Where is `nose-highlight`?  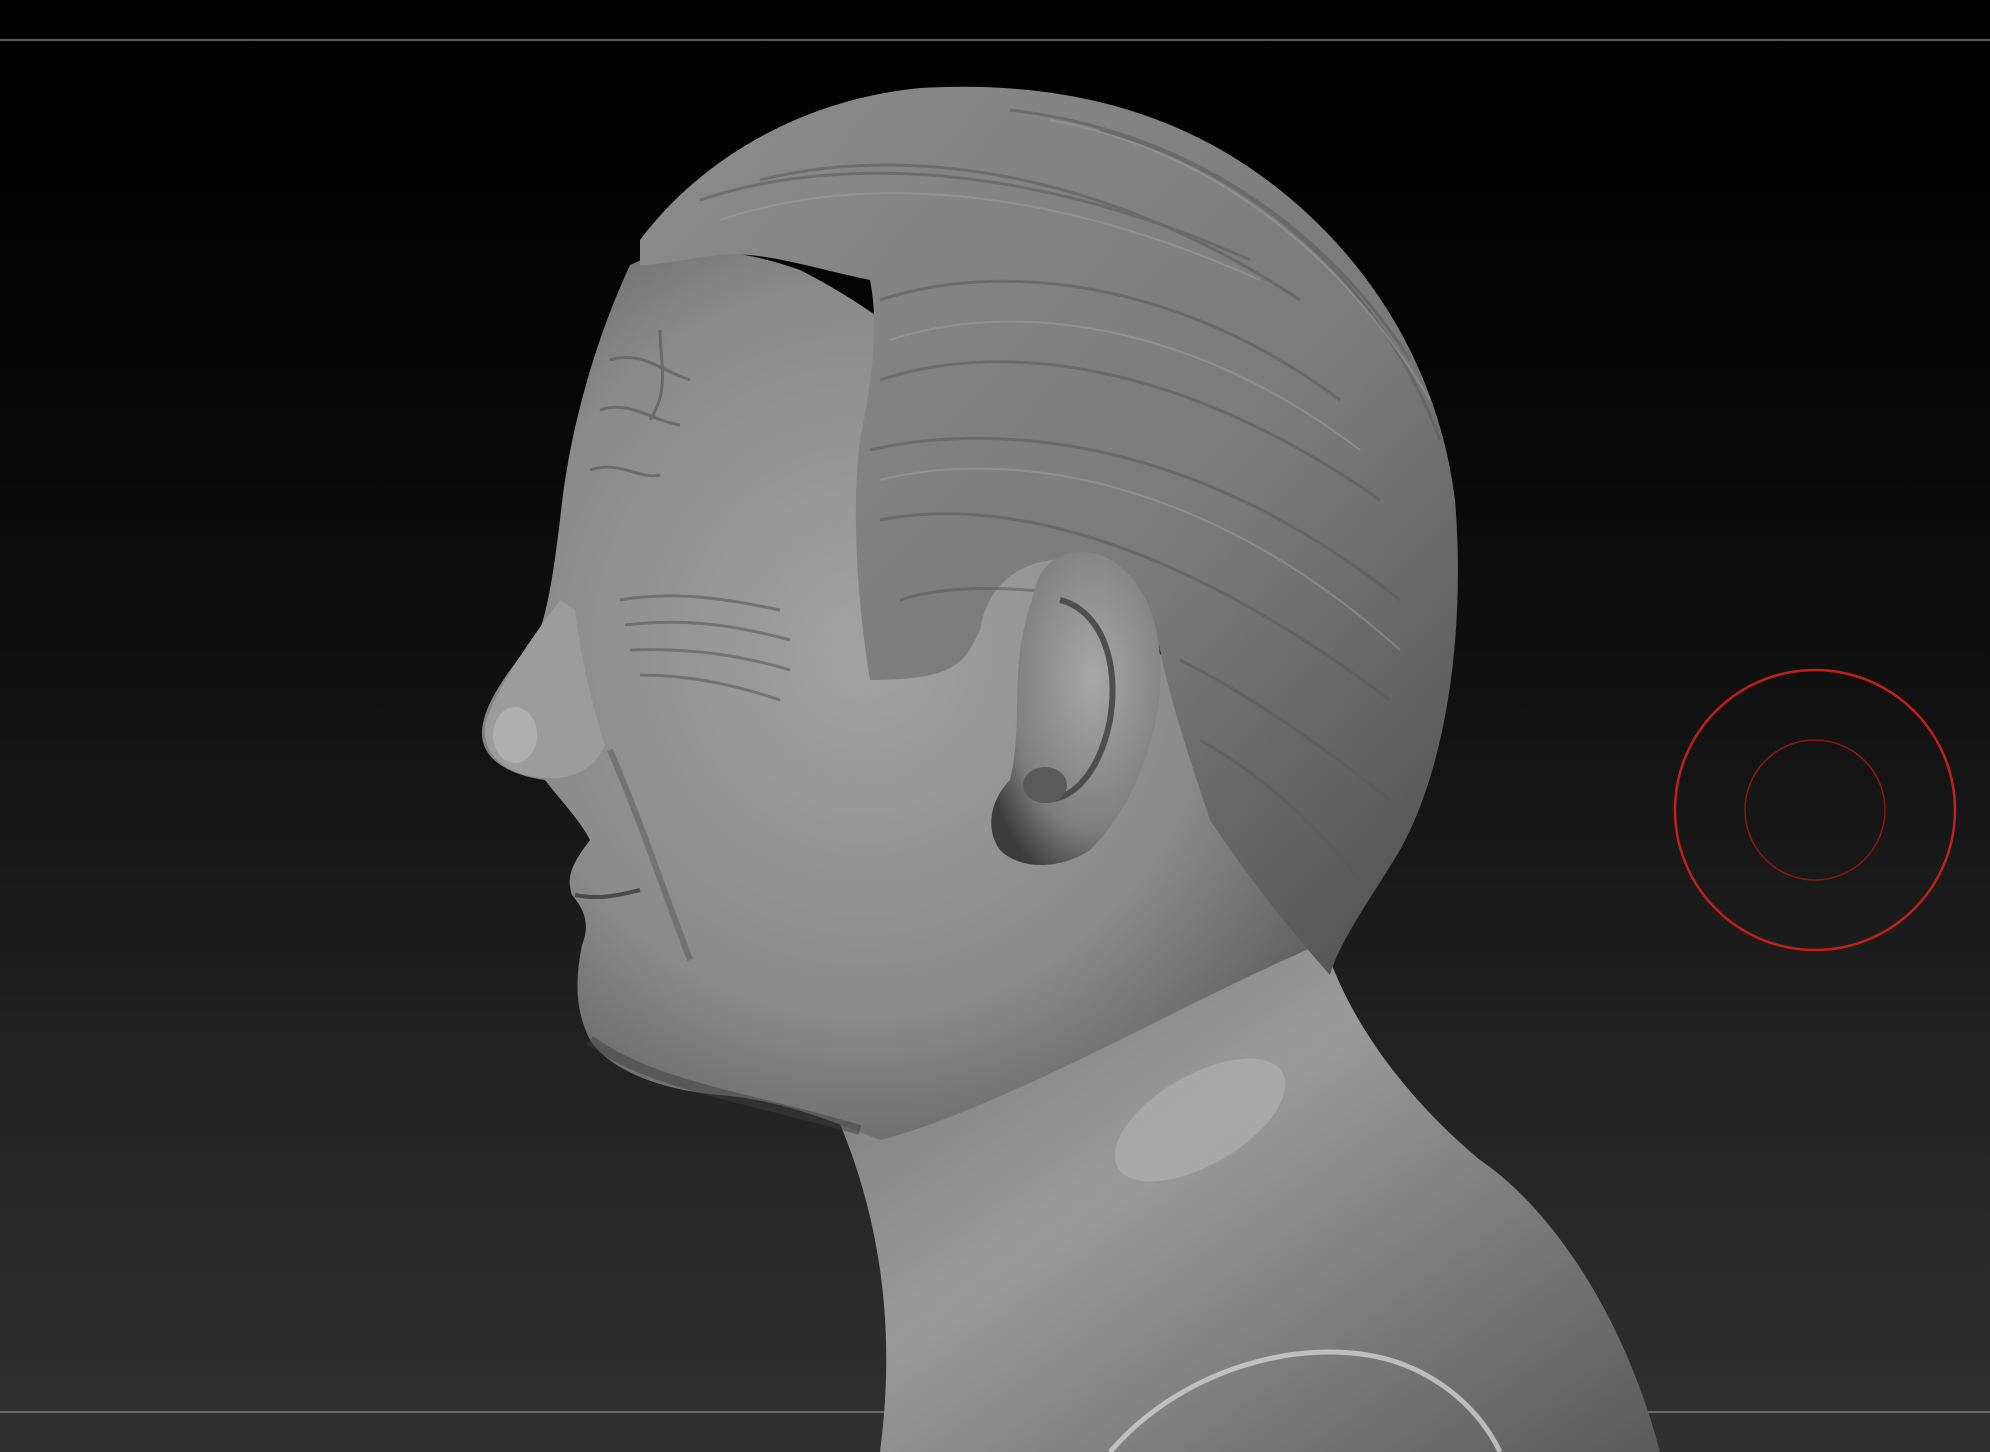
nose-highlight is located at coordinates (515, 735).